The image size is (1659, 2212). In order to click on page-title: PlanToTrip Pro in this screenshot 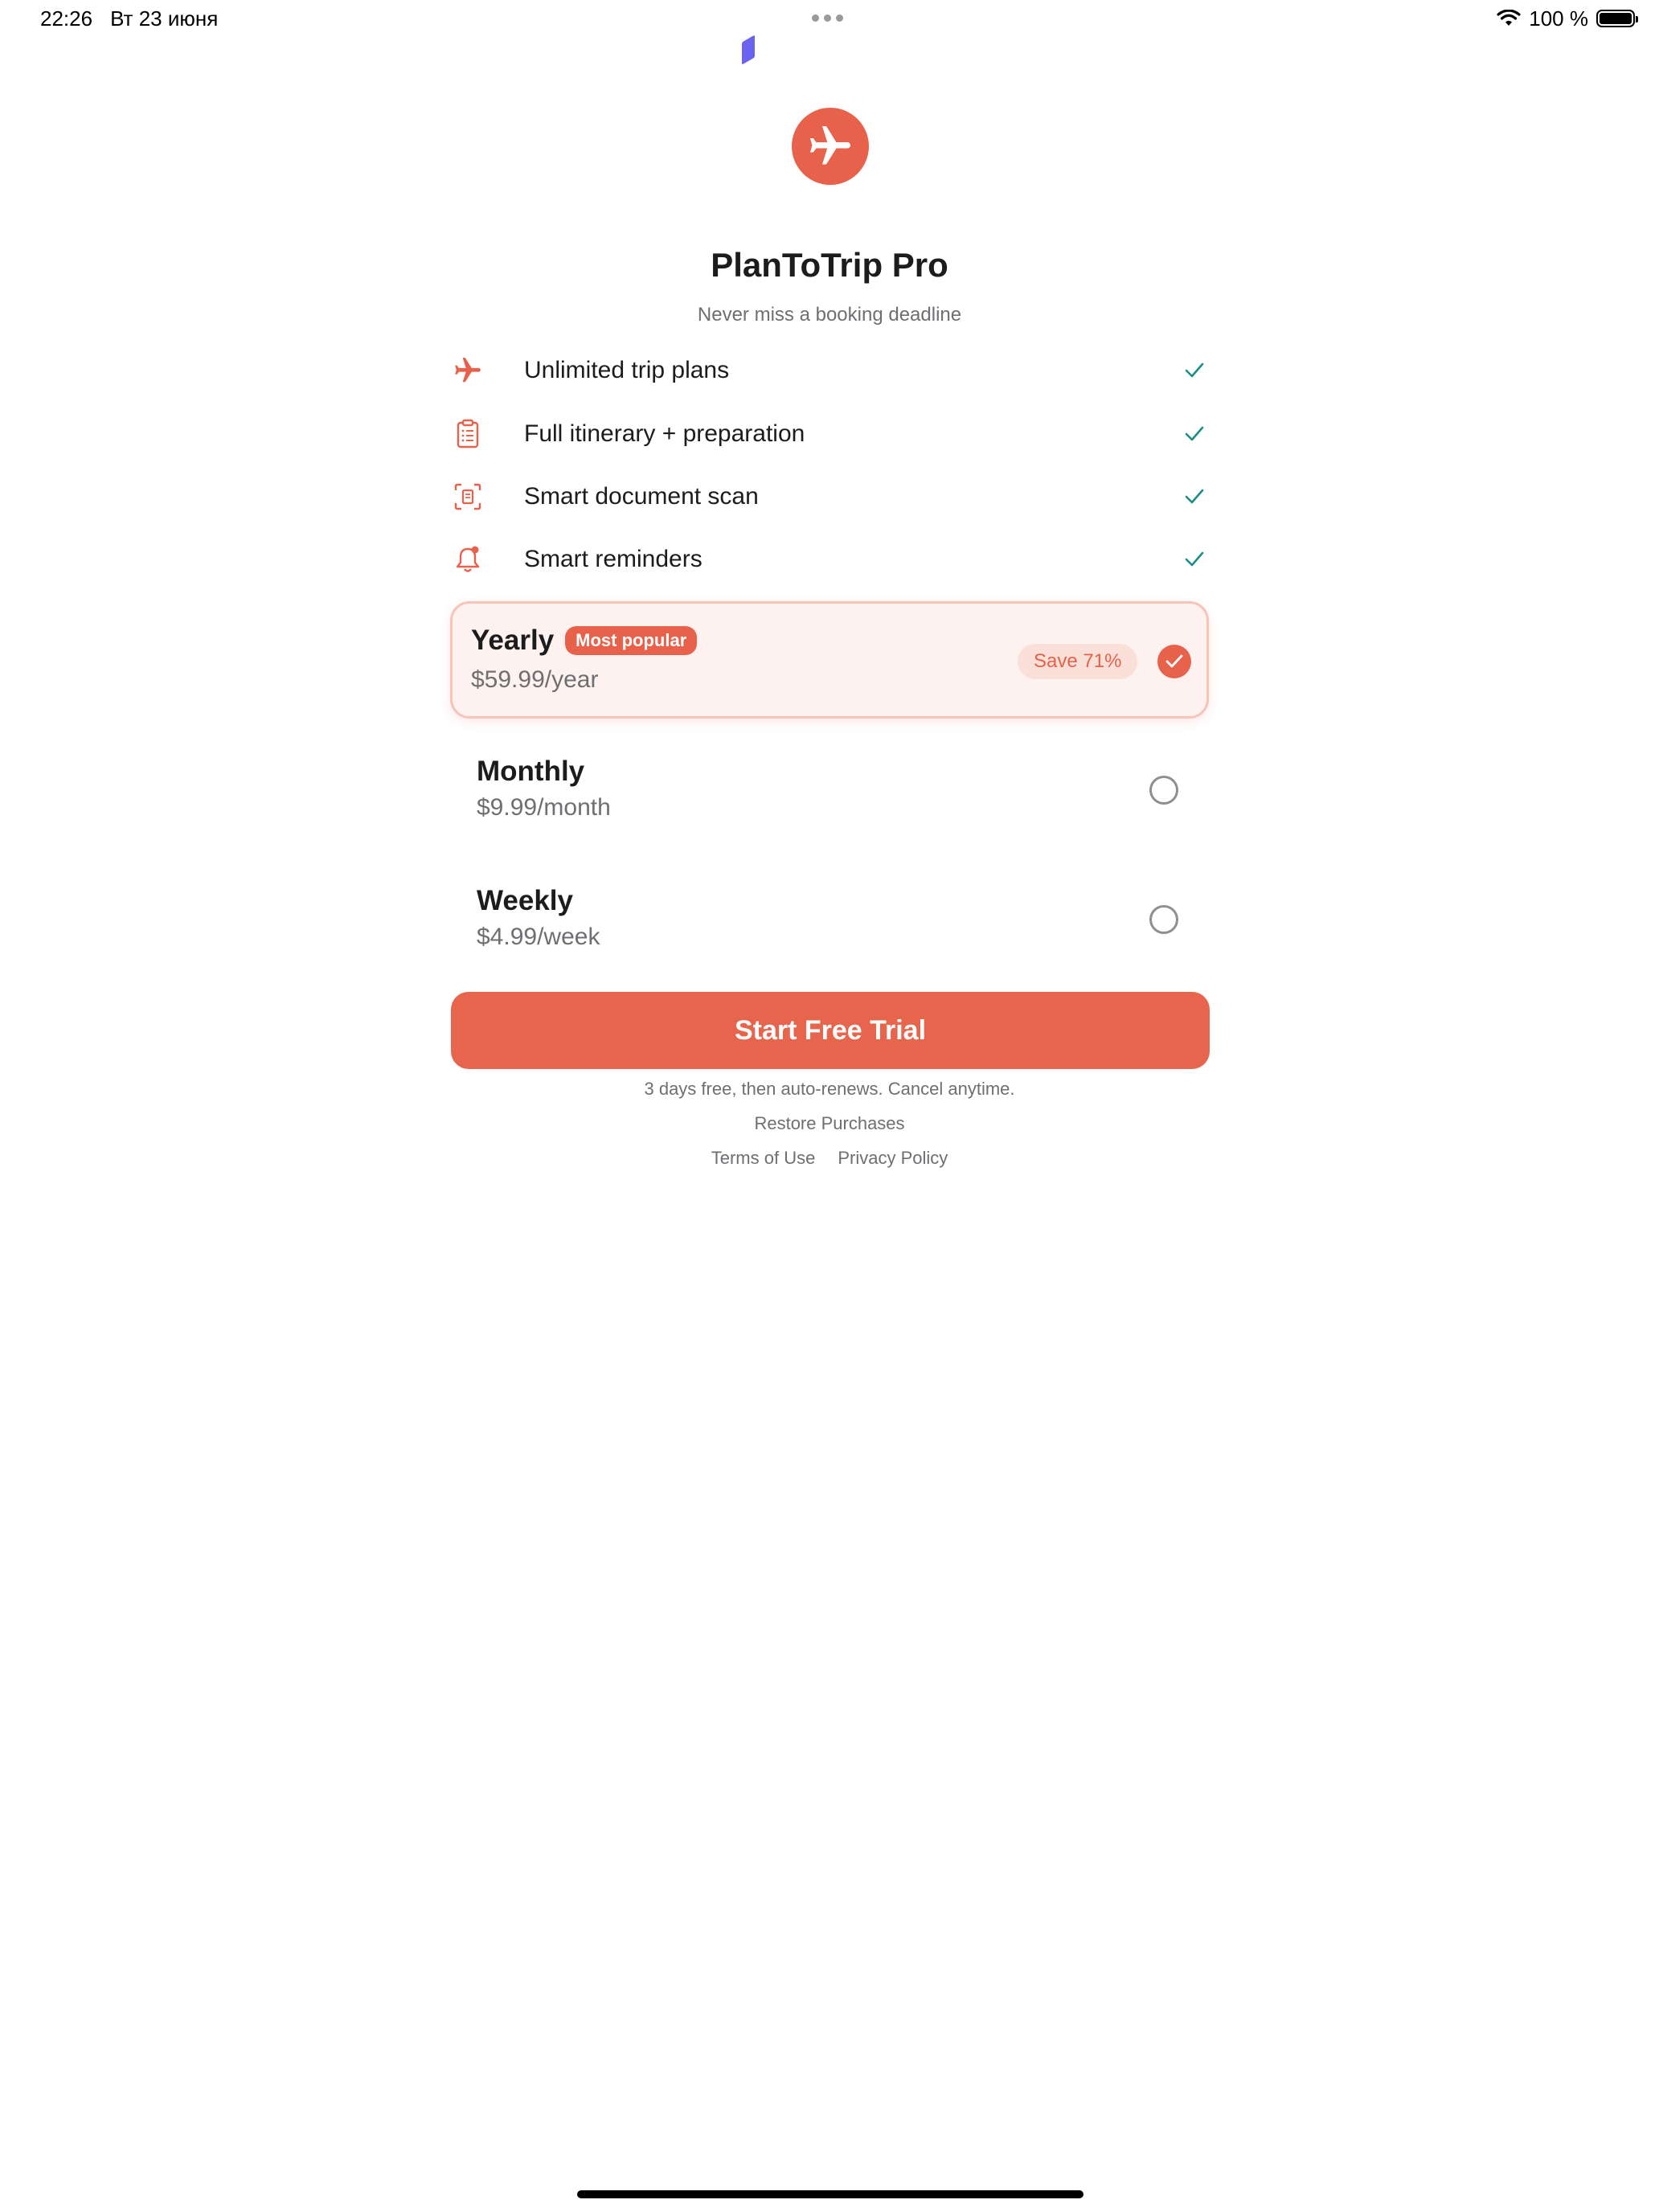, I will do `click(829, 265)`.